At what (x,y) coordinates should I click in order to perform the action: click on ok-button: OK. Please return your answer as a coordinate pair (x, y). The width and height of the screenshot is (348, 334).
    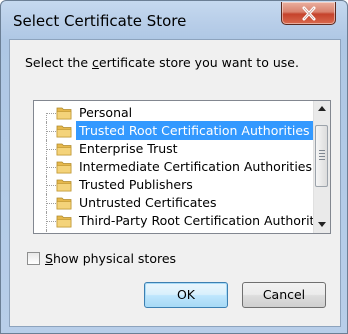
    Looking at the image, I should click on (186, 295).